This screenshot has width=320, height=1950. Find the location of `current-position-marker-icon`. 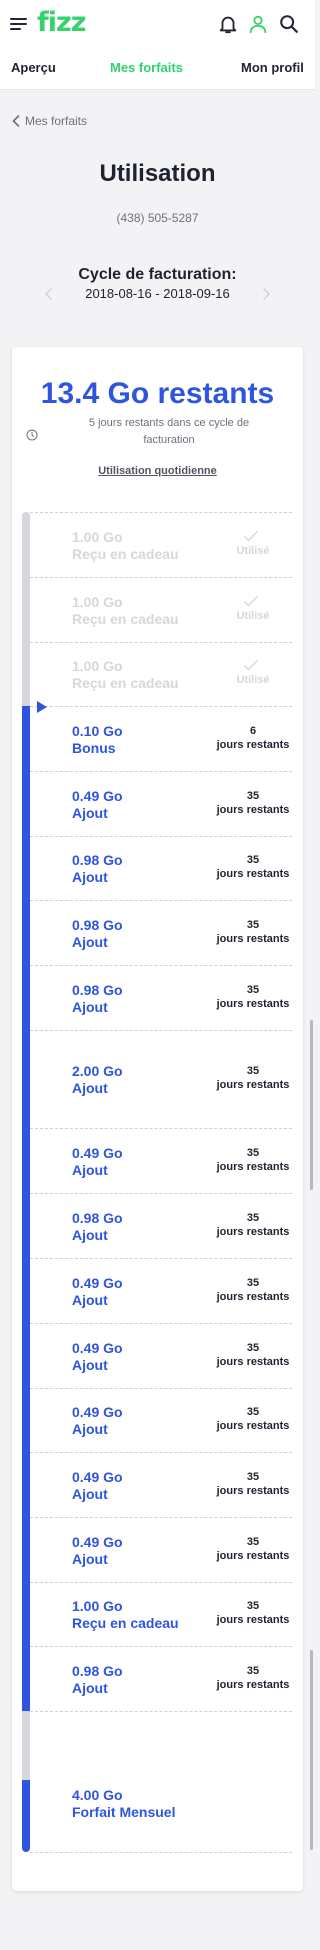

current-position-marker-icon is located at coordinates (42, 707).